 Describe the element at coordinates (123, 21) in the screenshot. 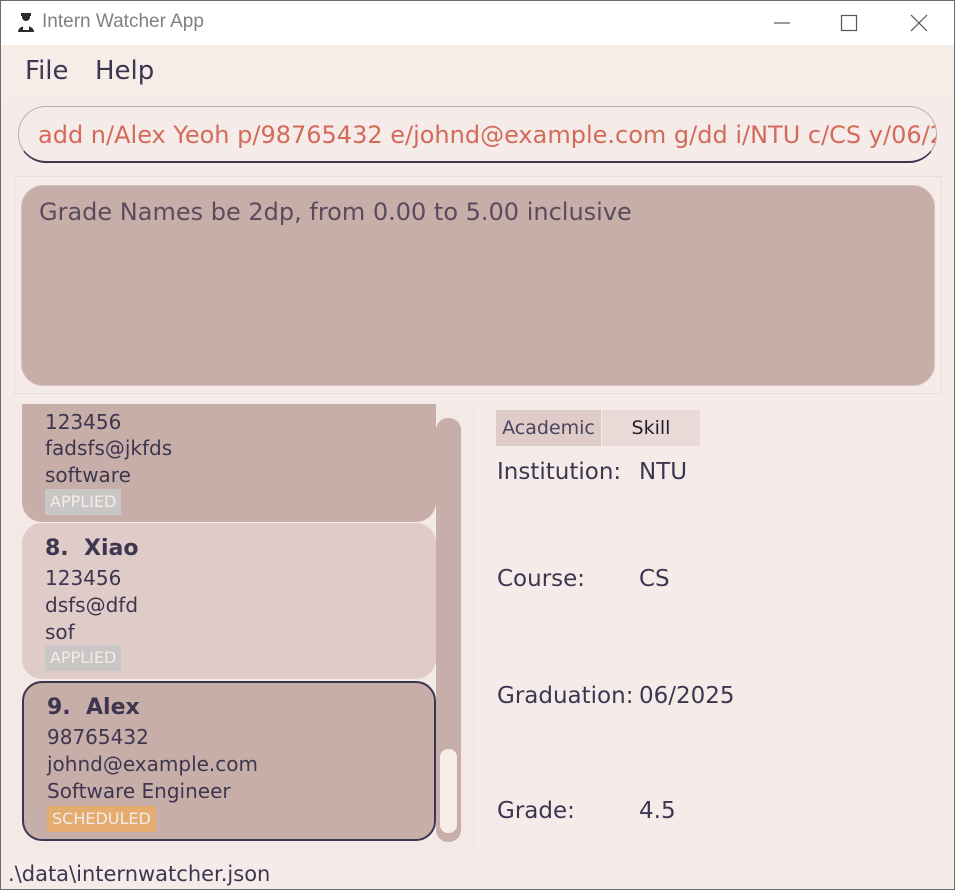

I see `window-title: Intern Watcher App` at that location.